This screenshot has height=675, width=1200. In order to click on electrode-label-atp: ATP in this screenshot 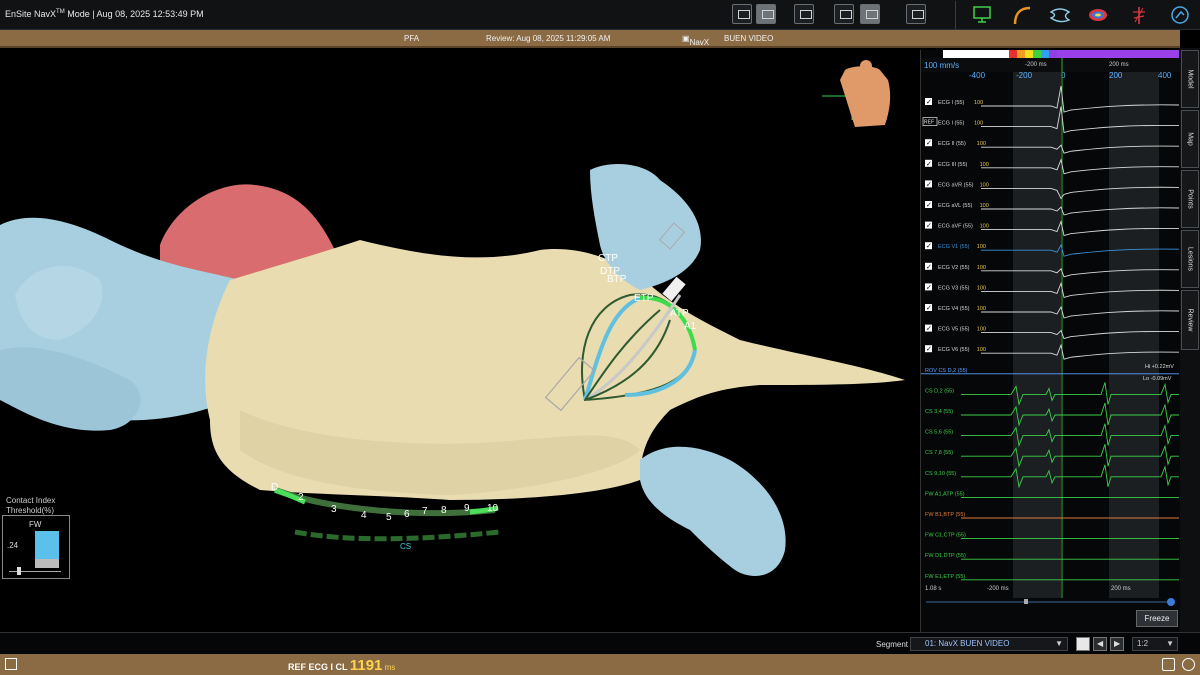, I will do `click(679, 313)`.